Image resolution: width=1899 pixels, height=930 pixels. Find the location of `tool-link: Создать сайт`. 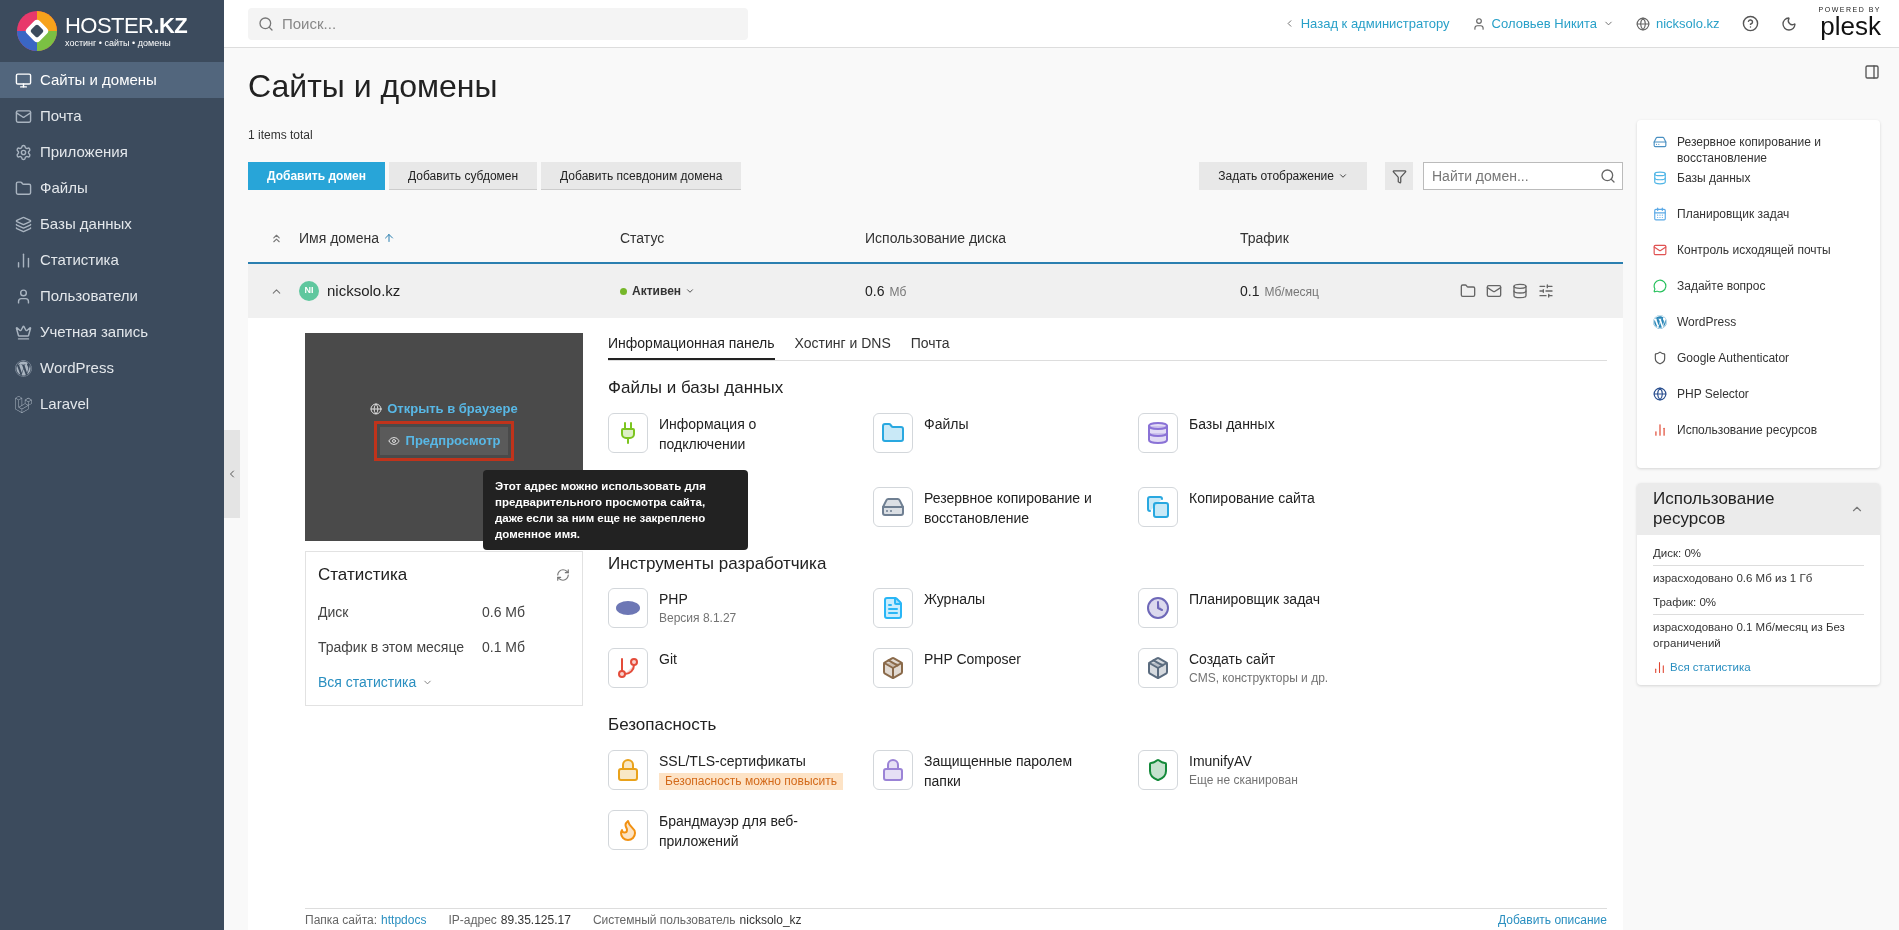

tool-link: Создать сайт is located at coordinates (1259, 659).